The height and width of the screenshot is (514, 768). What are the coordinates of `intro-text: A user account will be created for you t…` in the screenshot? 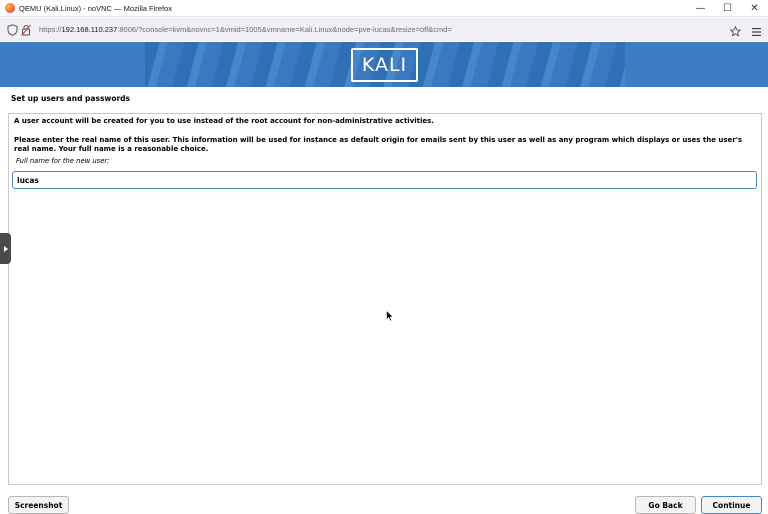 It's located at (224, 121).